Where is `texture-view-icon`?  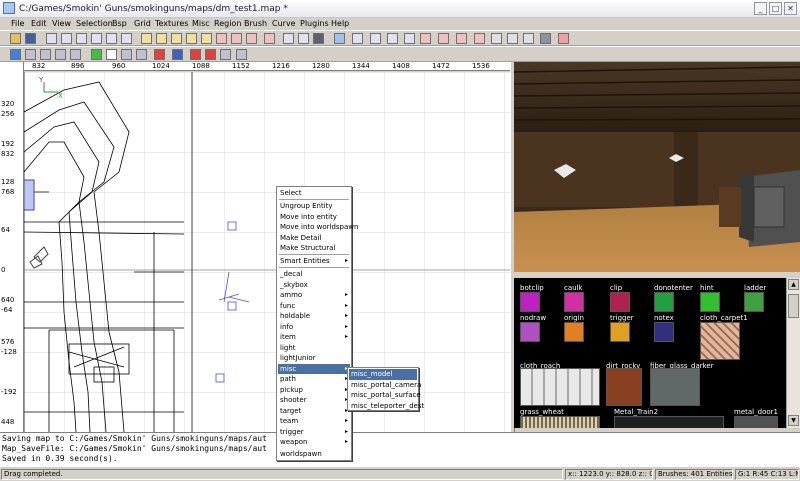 texture-view-icon is located at coordinates (303, 38).